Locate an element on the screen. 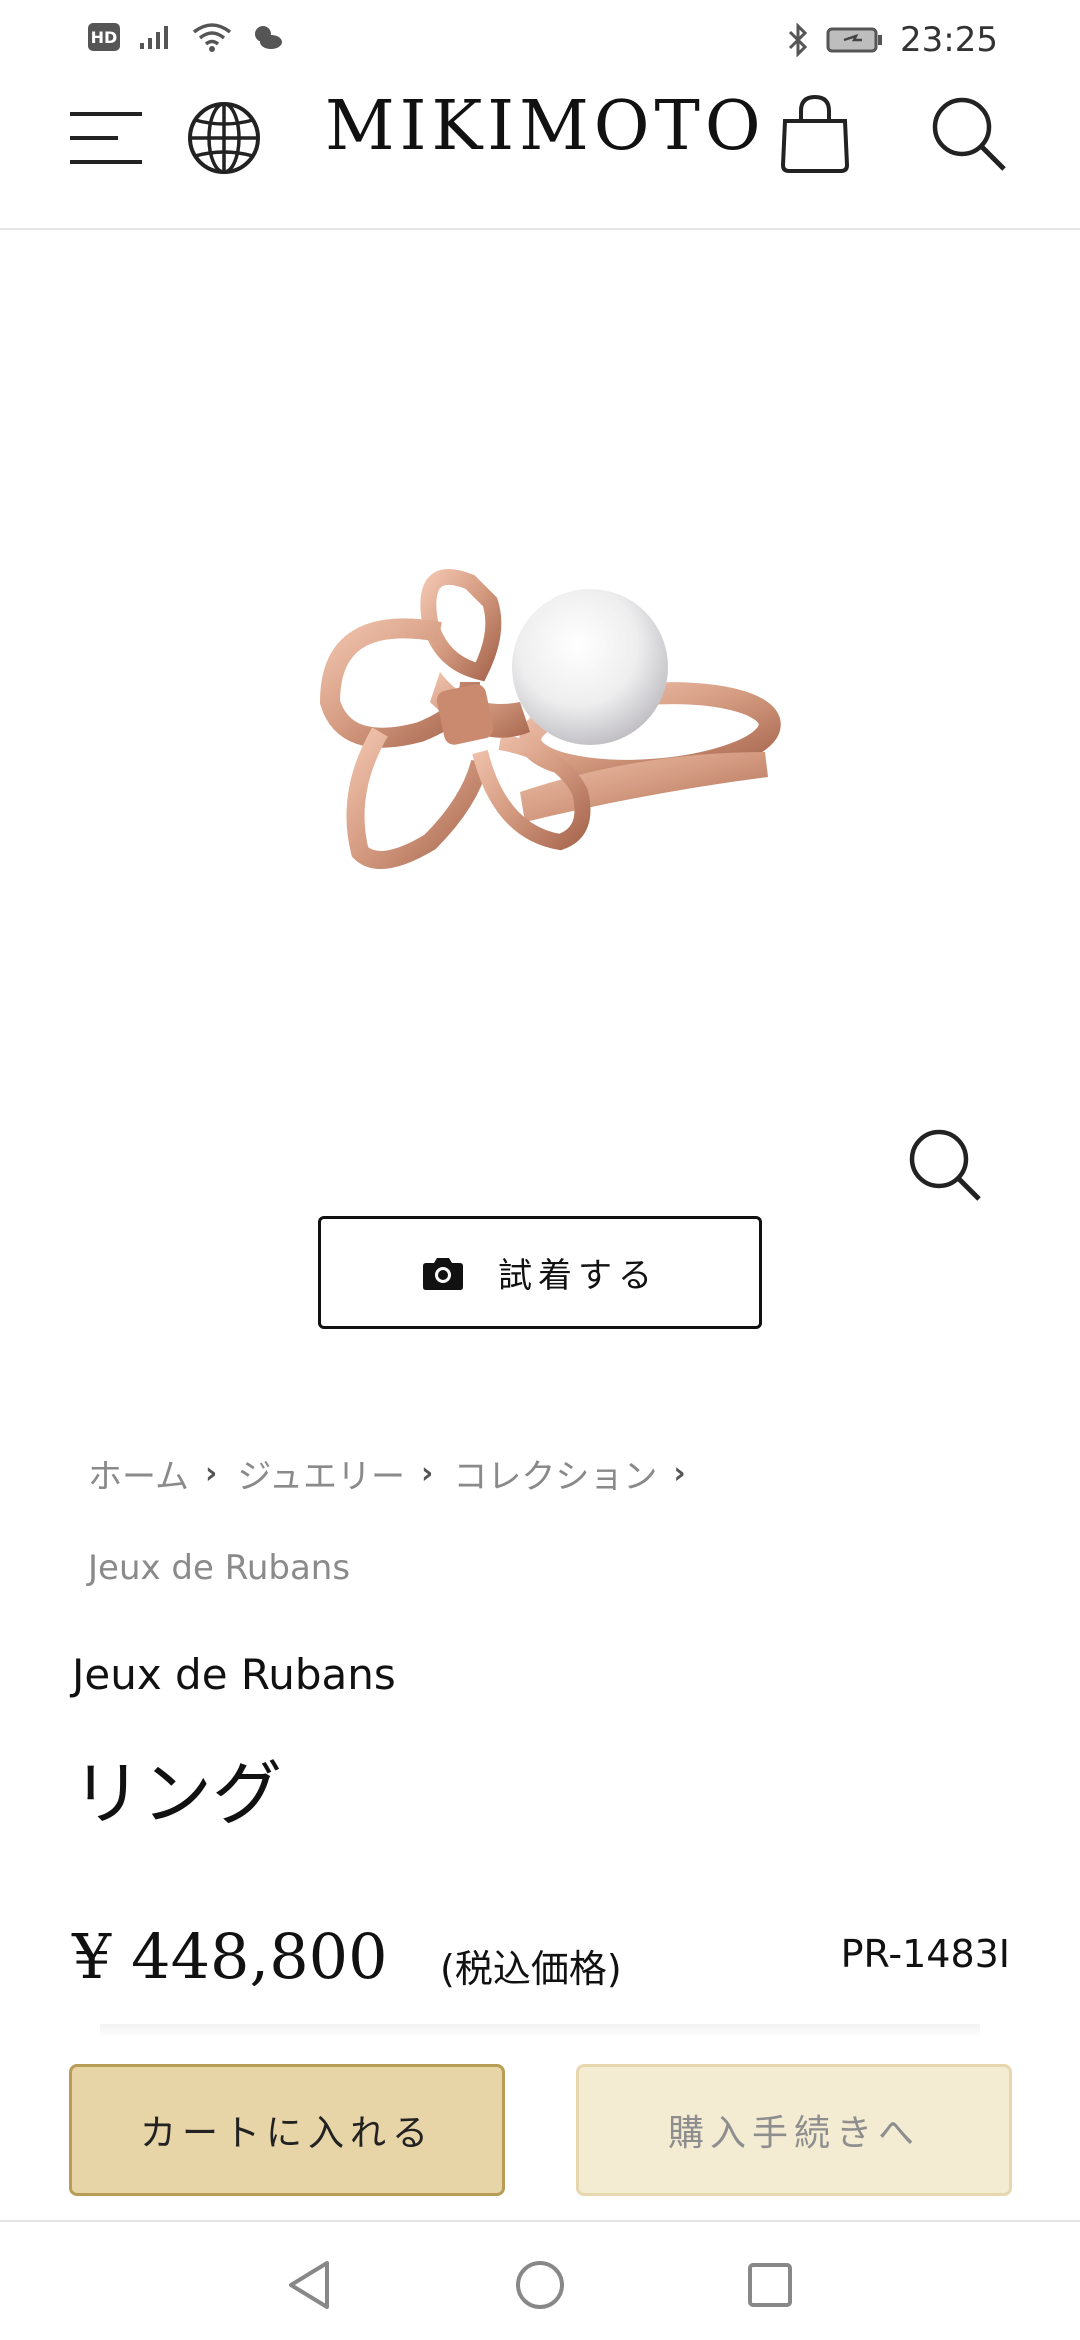 The height and width of the screenshot is (2340, 1080). breadcrumb-jewelry: ジュエリー is located at coordinates (321, 1473).